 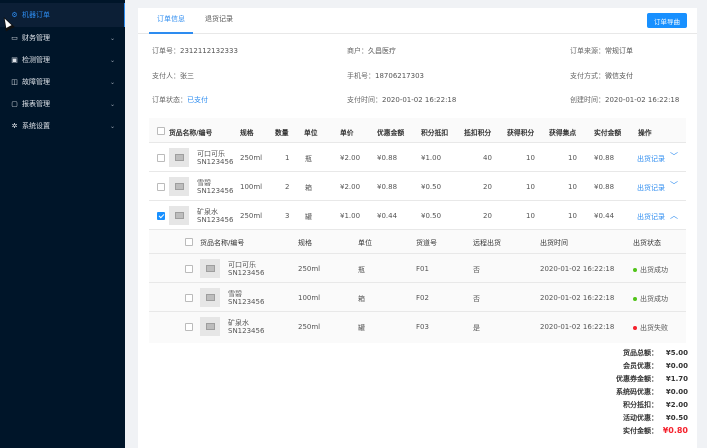 I want to click on col-header: 远程出货, so click(x=487, y=243).